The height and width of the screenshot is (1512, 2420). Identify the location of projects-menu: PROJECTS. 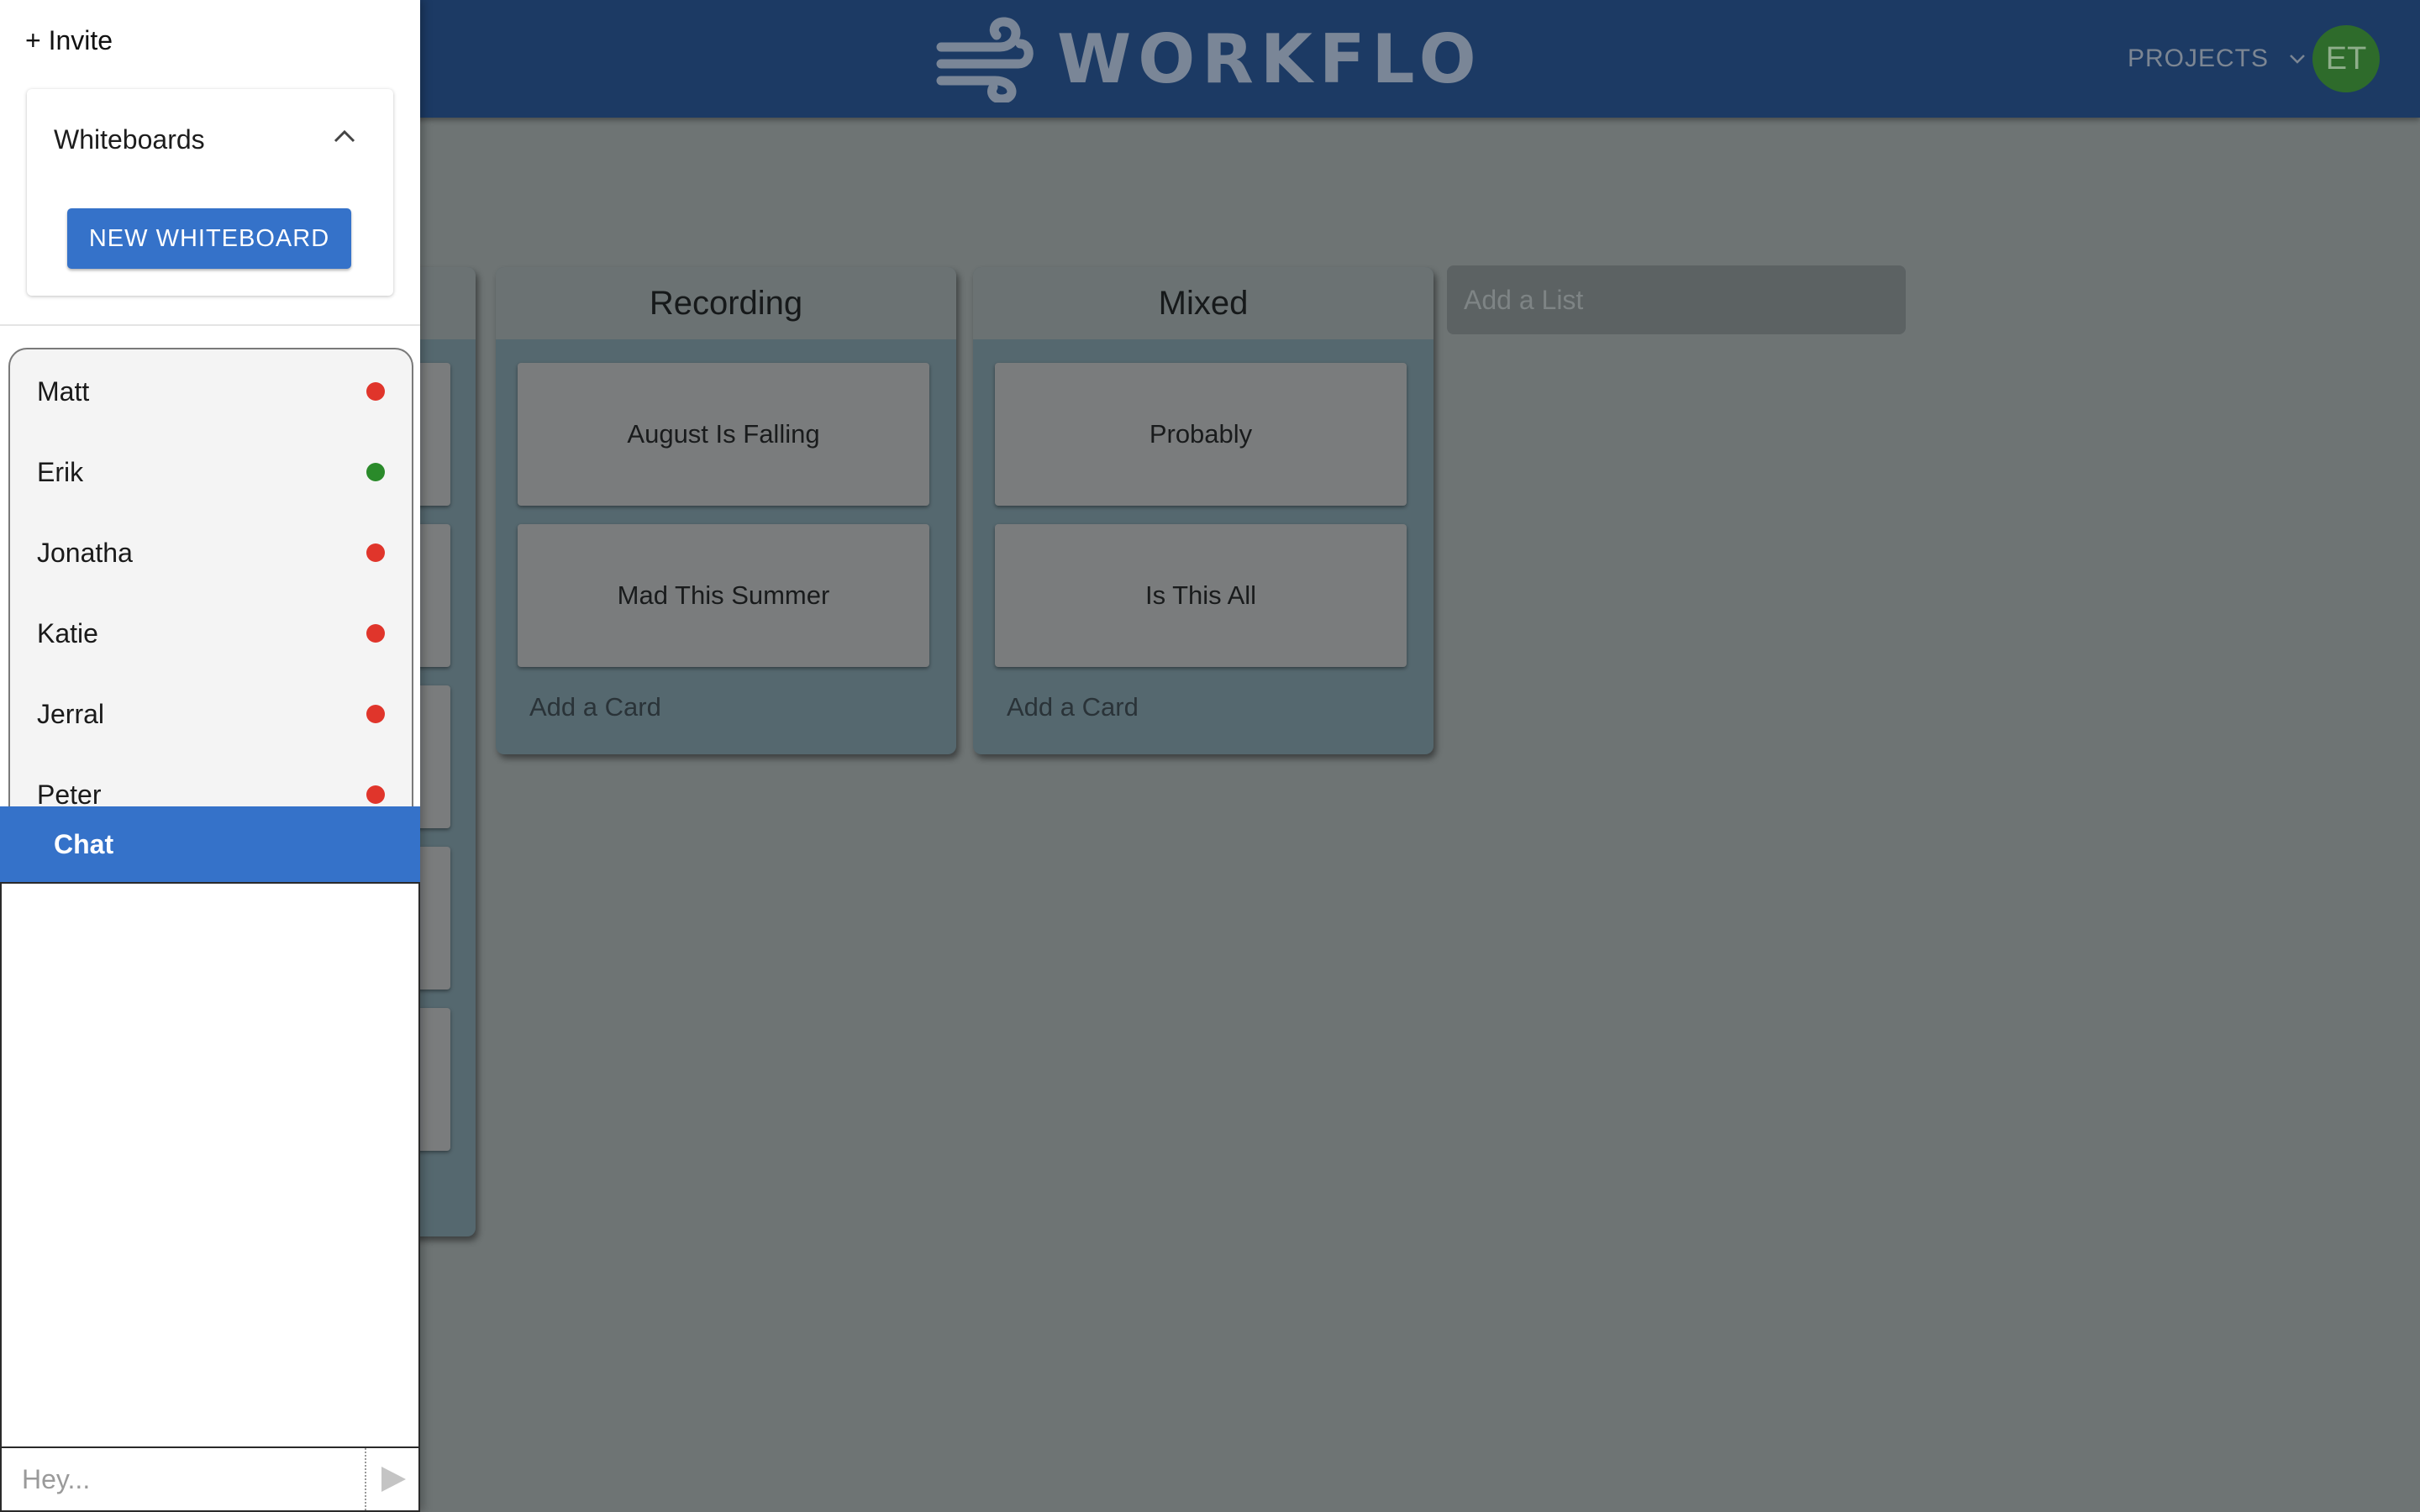
(2217, 58).